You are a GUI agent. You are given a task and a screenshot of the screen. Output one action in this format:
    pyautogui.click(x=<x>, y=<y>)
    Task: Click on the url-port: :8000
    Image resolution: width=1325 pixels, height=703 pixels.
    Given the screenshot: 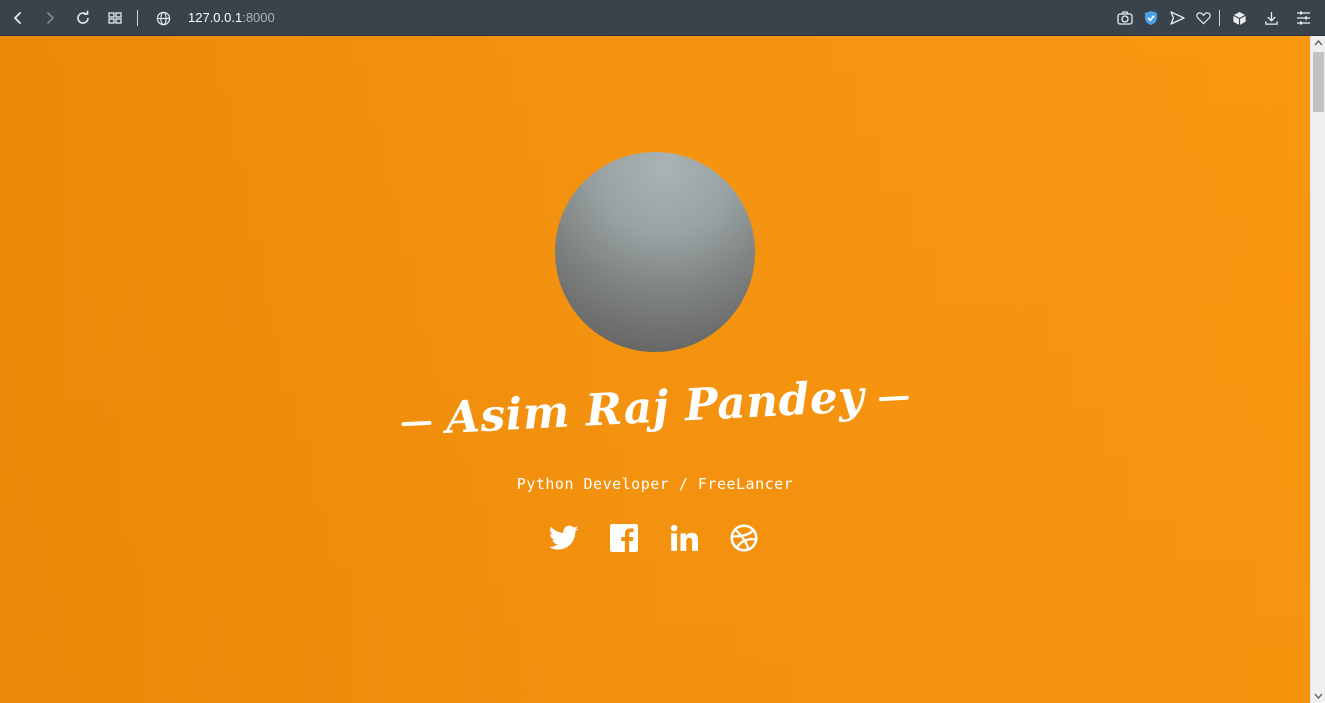 What is the action you would take?
    pyautogui.click(x=258, y=17)
    